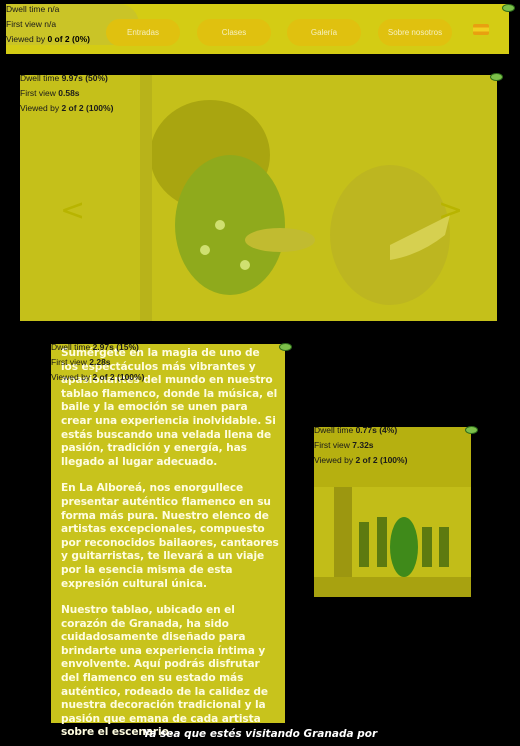 The width and height of the screenshot is (520, 746). I want to click on nav-item-entradas: Entradas, so click(143, 32).